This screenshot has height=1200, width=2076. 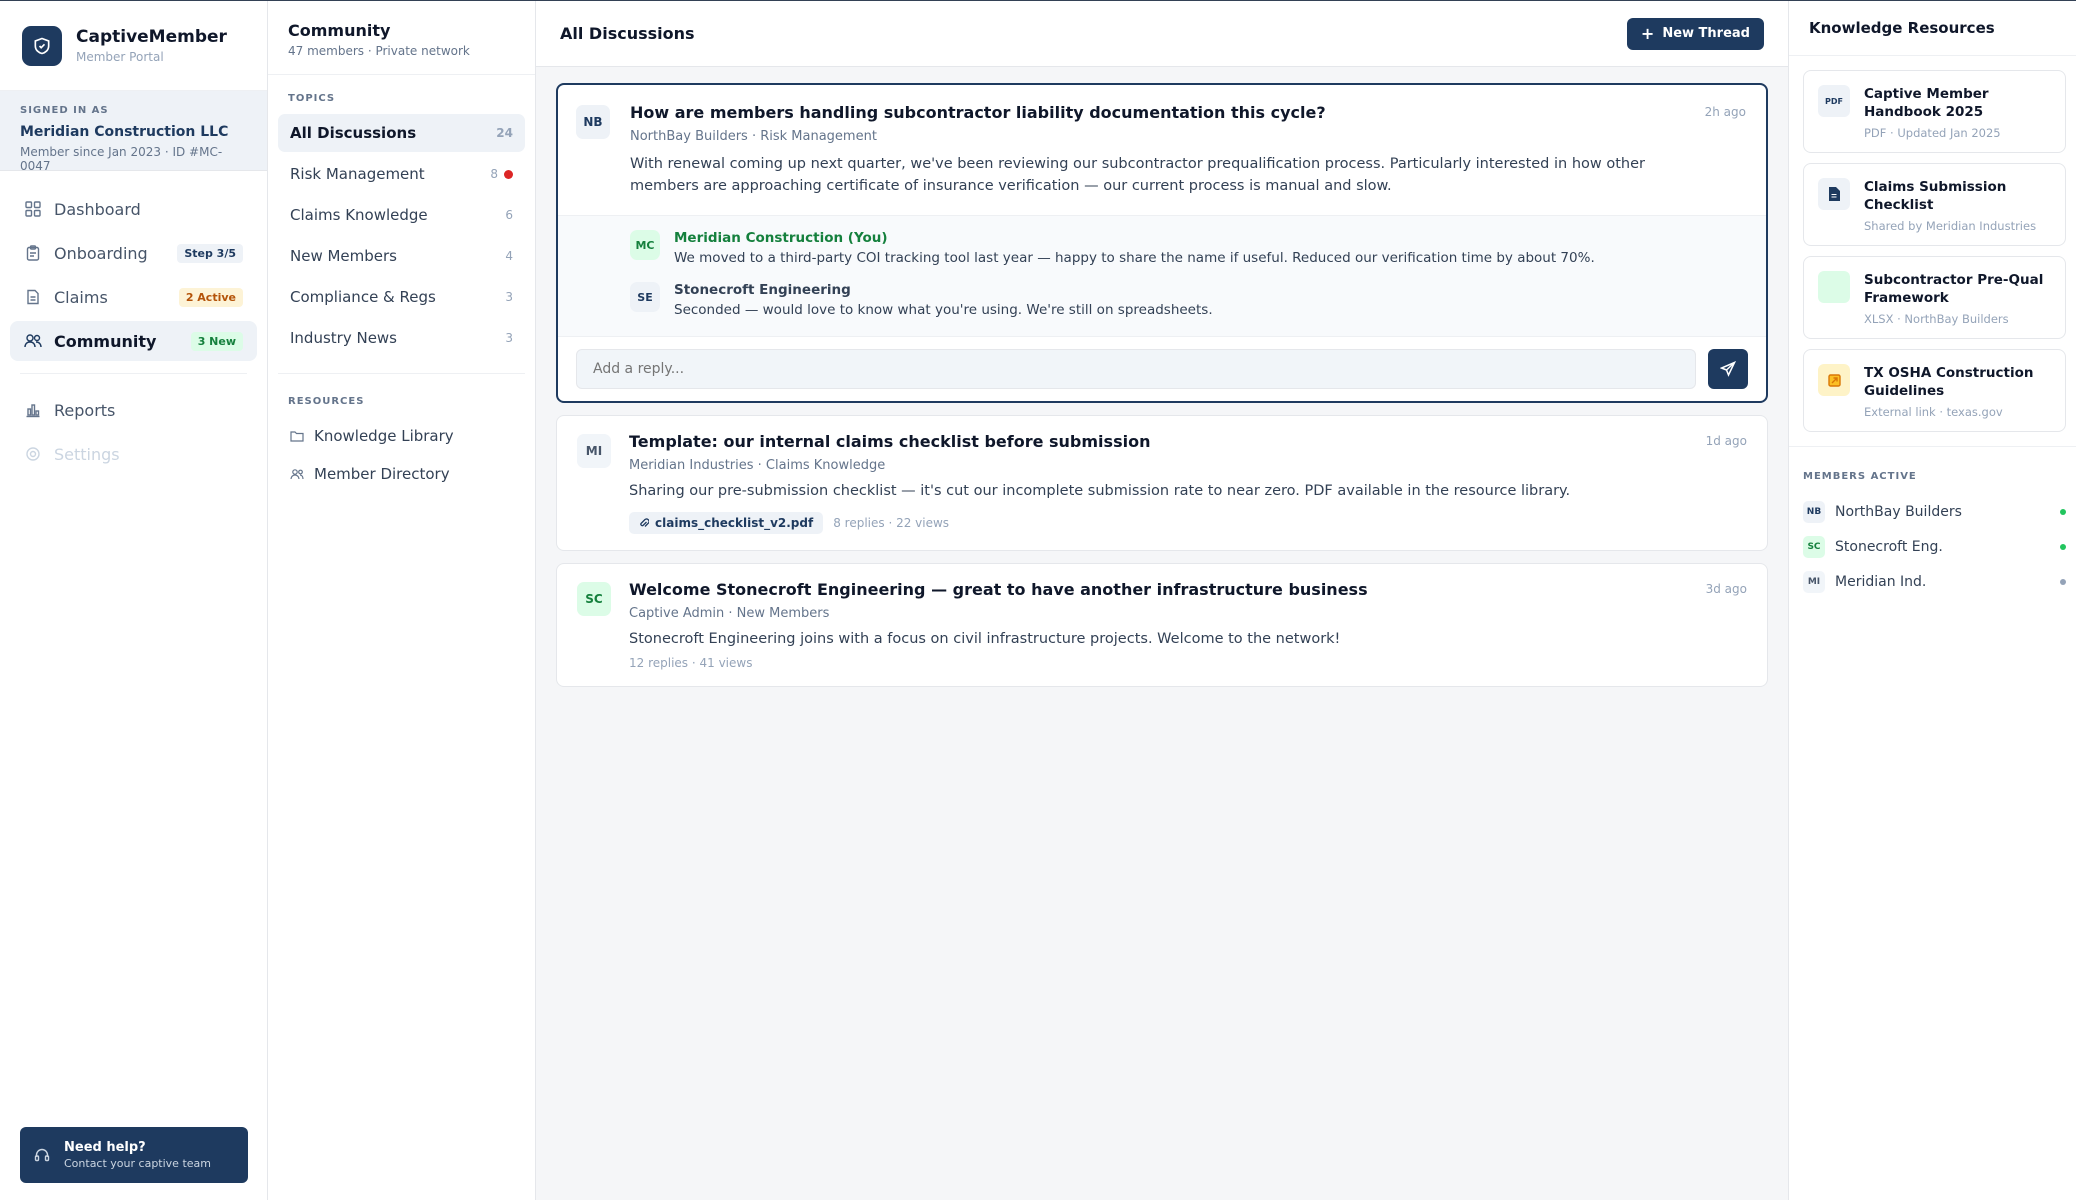 I want to click on topic-compliance-regs: Compliance & Regs 3, so click(x=401, y=297).